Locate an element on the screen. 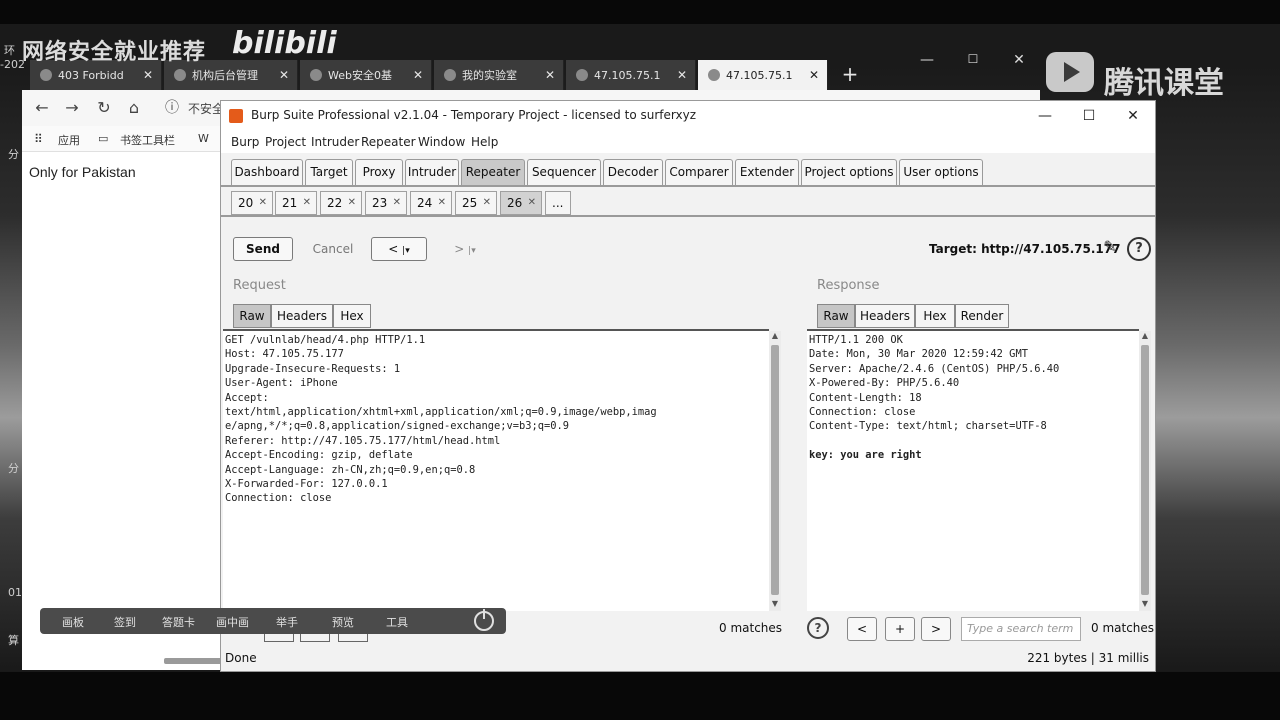 The height and width of the screenshot is (720, 1280). toolbar-item-tools: 工具 is located at coordinates (397, 622).